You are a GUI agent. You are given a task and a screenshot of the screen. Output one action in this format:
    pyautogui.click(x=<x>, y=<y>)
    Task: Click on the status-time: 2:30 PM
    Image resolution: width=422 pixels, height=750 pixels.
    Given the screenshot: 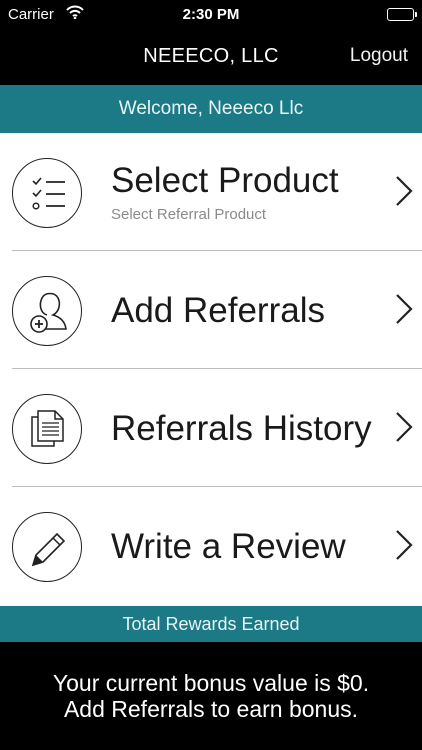 What is the action you would take?
    pyautogui.click(x=211, y=14)
    